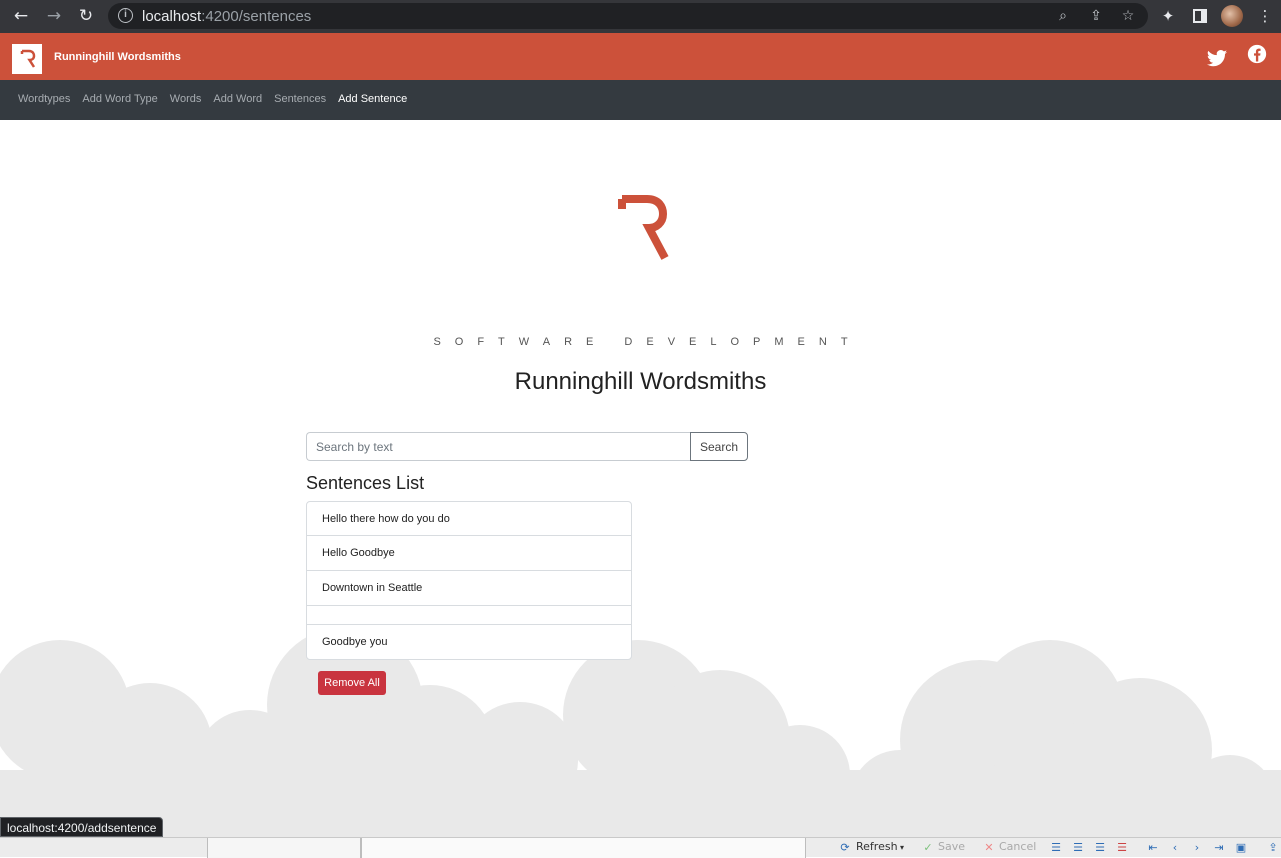 This screenshot has width=1281, height=858. What do you see at coordinates (1100, 847) in the screenshot?
I see `duplicate-row-icon: ☰` at bounding box center [1100, 847].